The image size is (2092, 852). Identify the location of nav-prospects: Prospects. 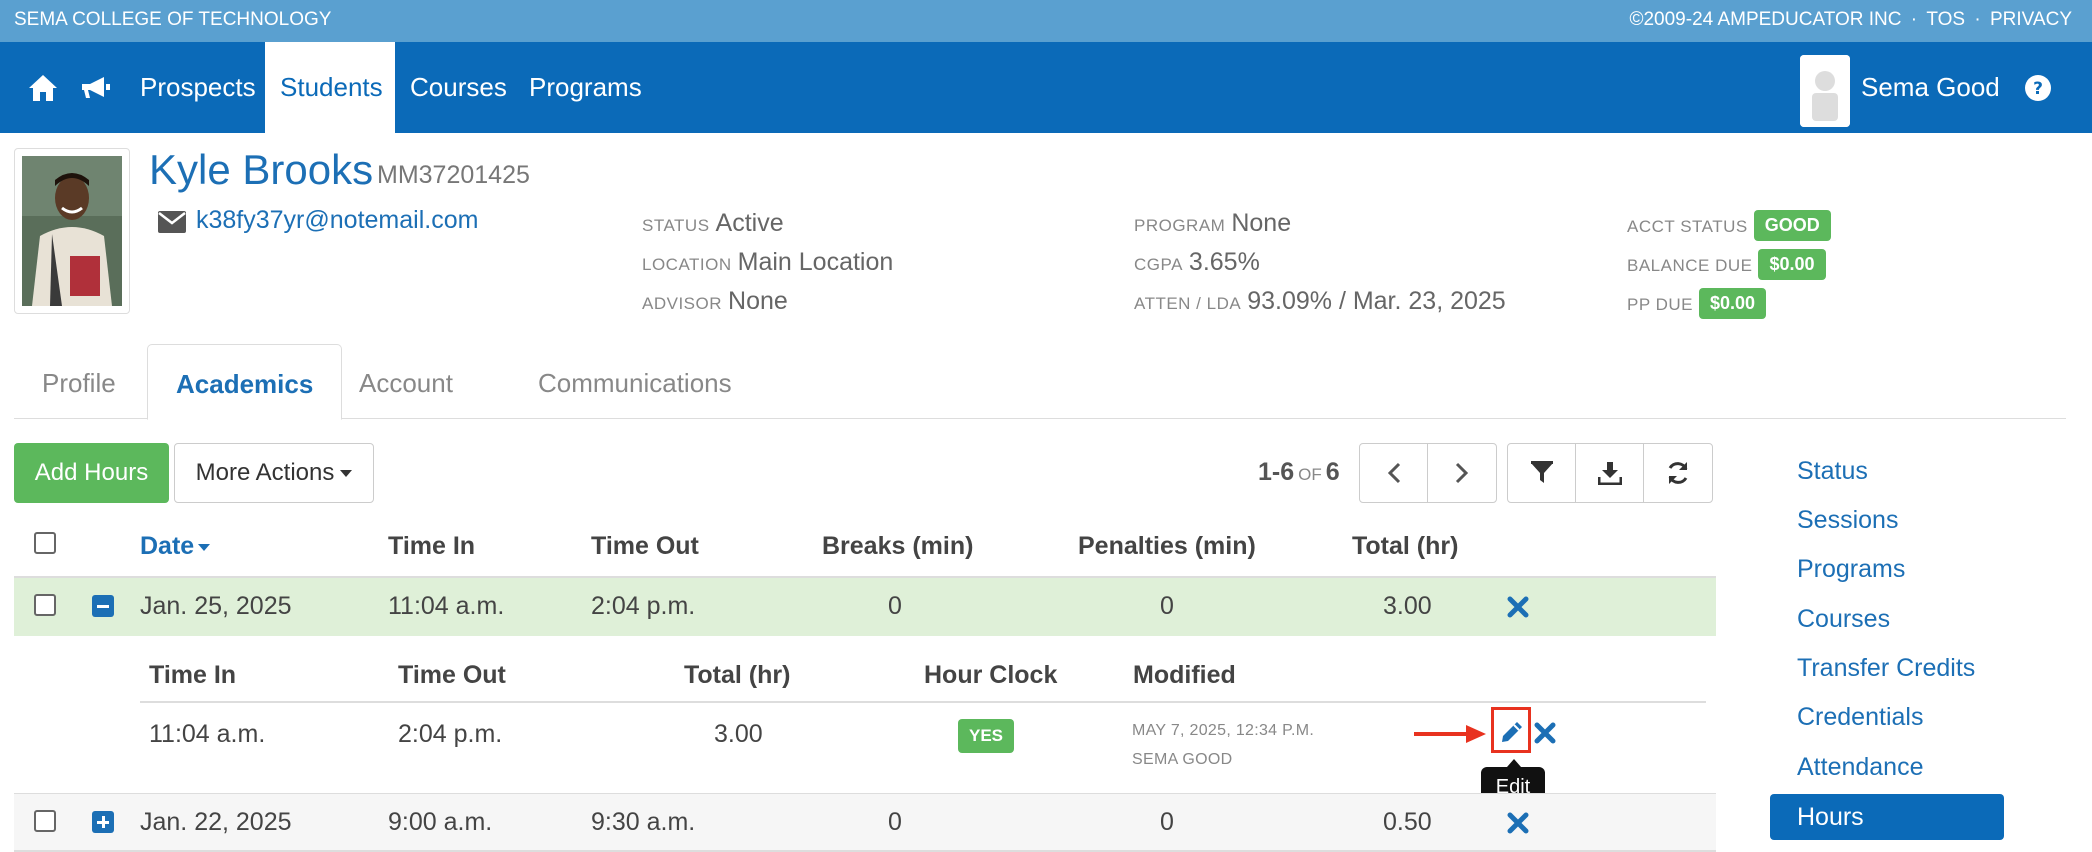
(198, 87).